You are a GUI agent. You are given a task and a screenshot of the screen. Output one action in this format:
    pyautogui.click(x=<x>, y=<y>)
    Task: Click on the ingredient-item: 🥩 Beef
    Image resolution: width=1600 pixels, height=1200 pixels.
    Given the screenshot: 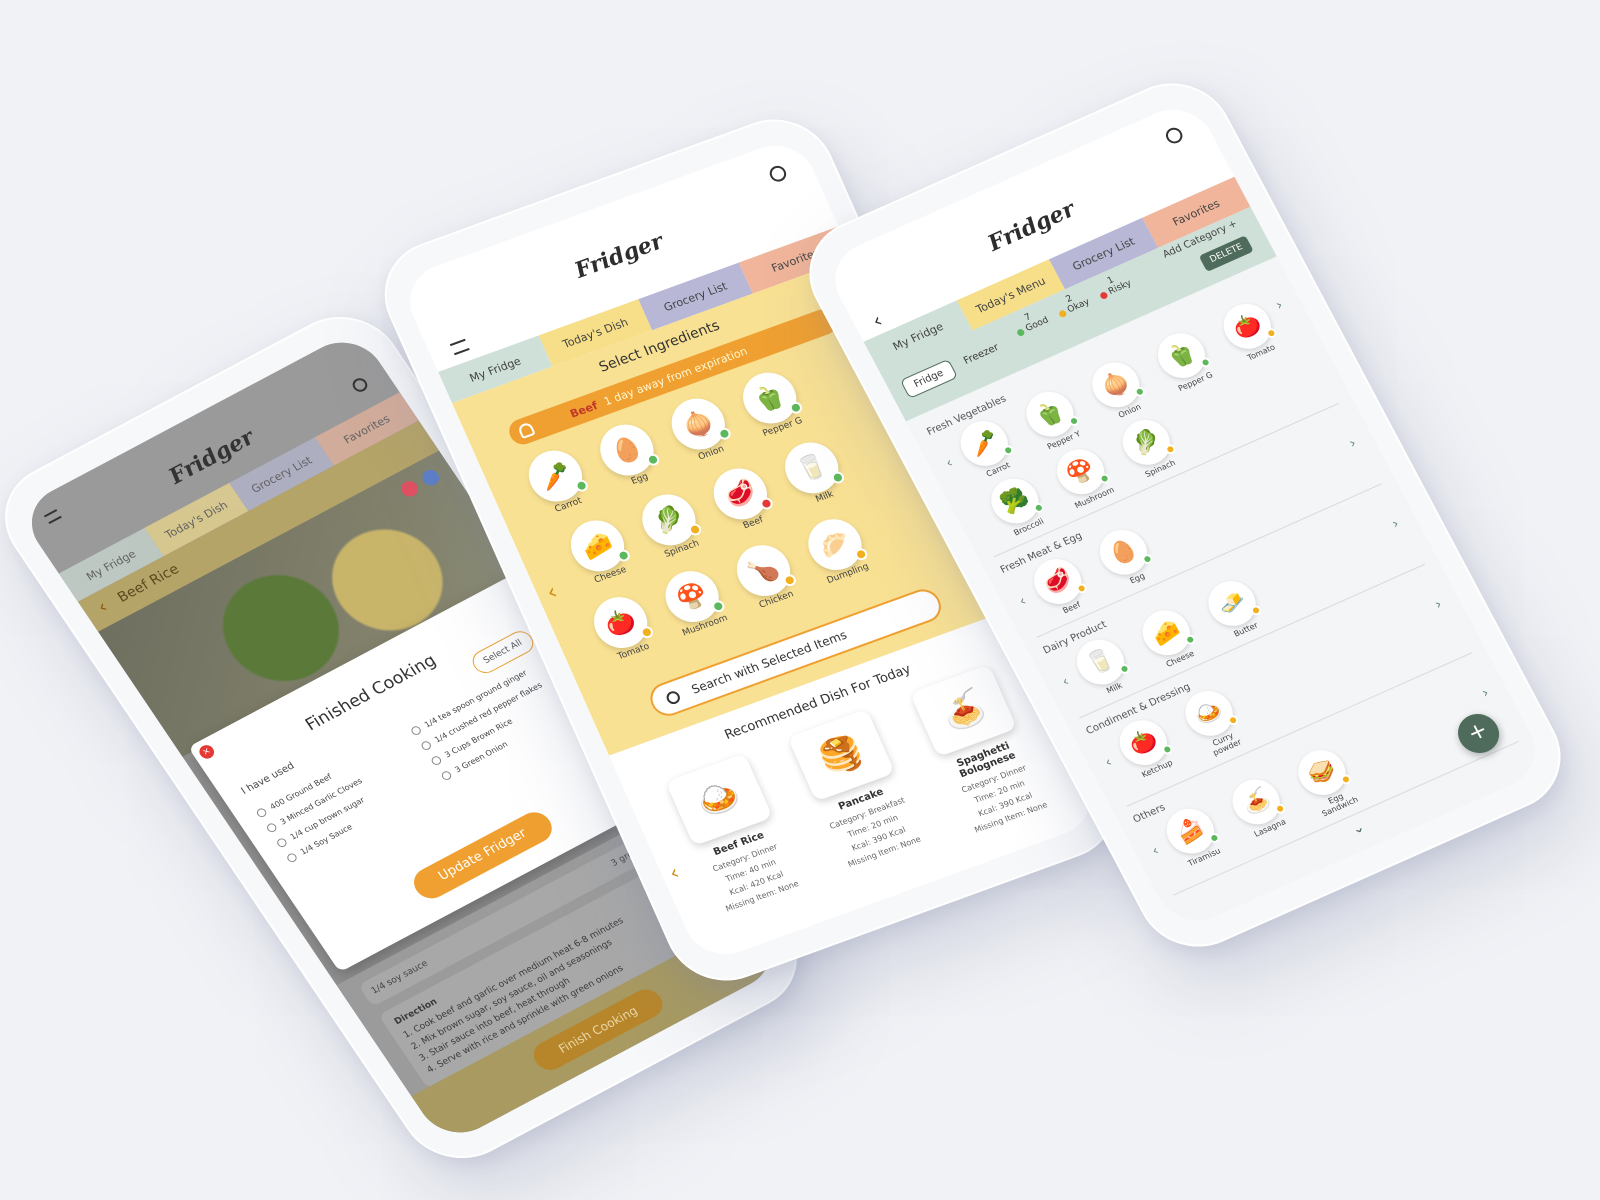 What is the action you would take?
    pyautogui.click(x=742, y=499)
    